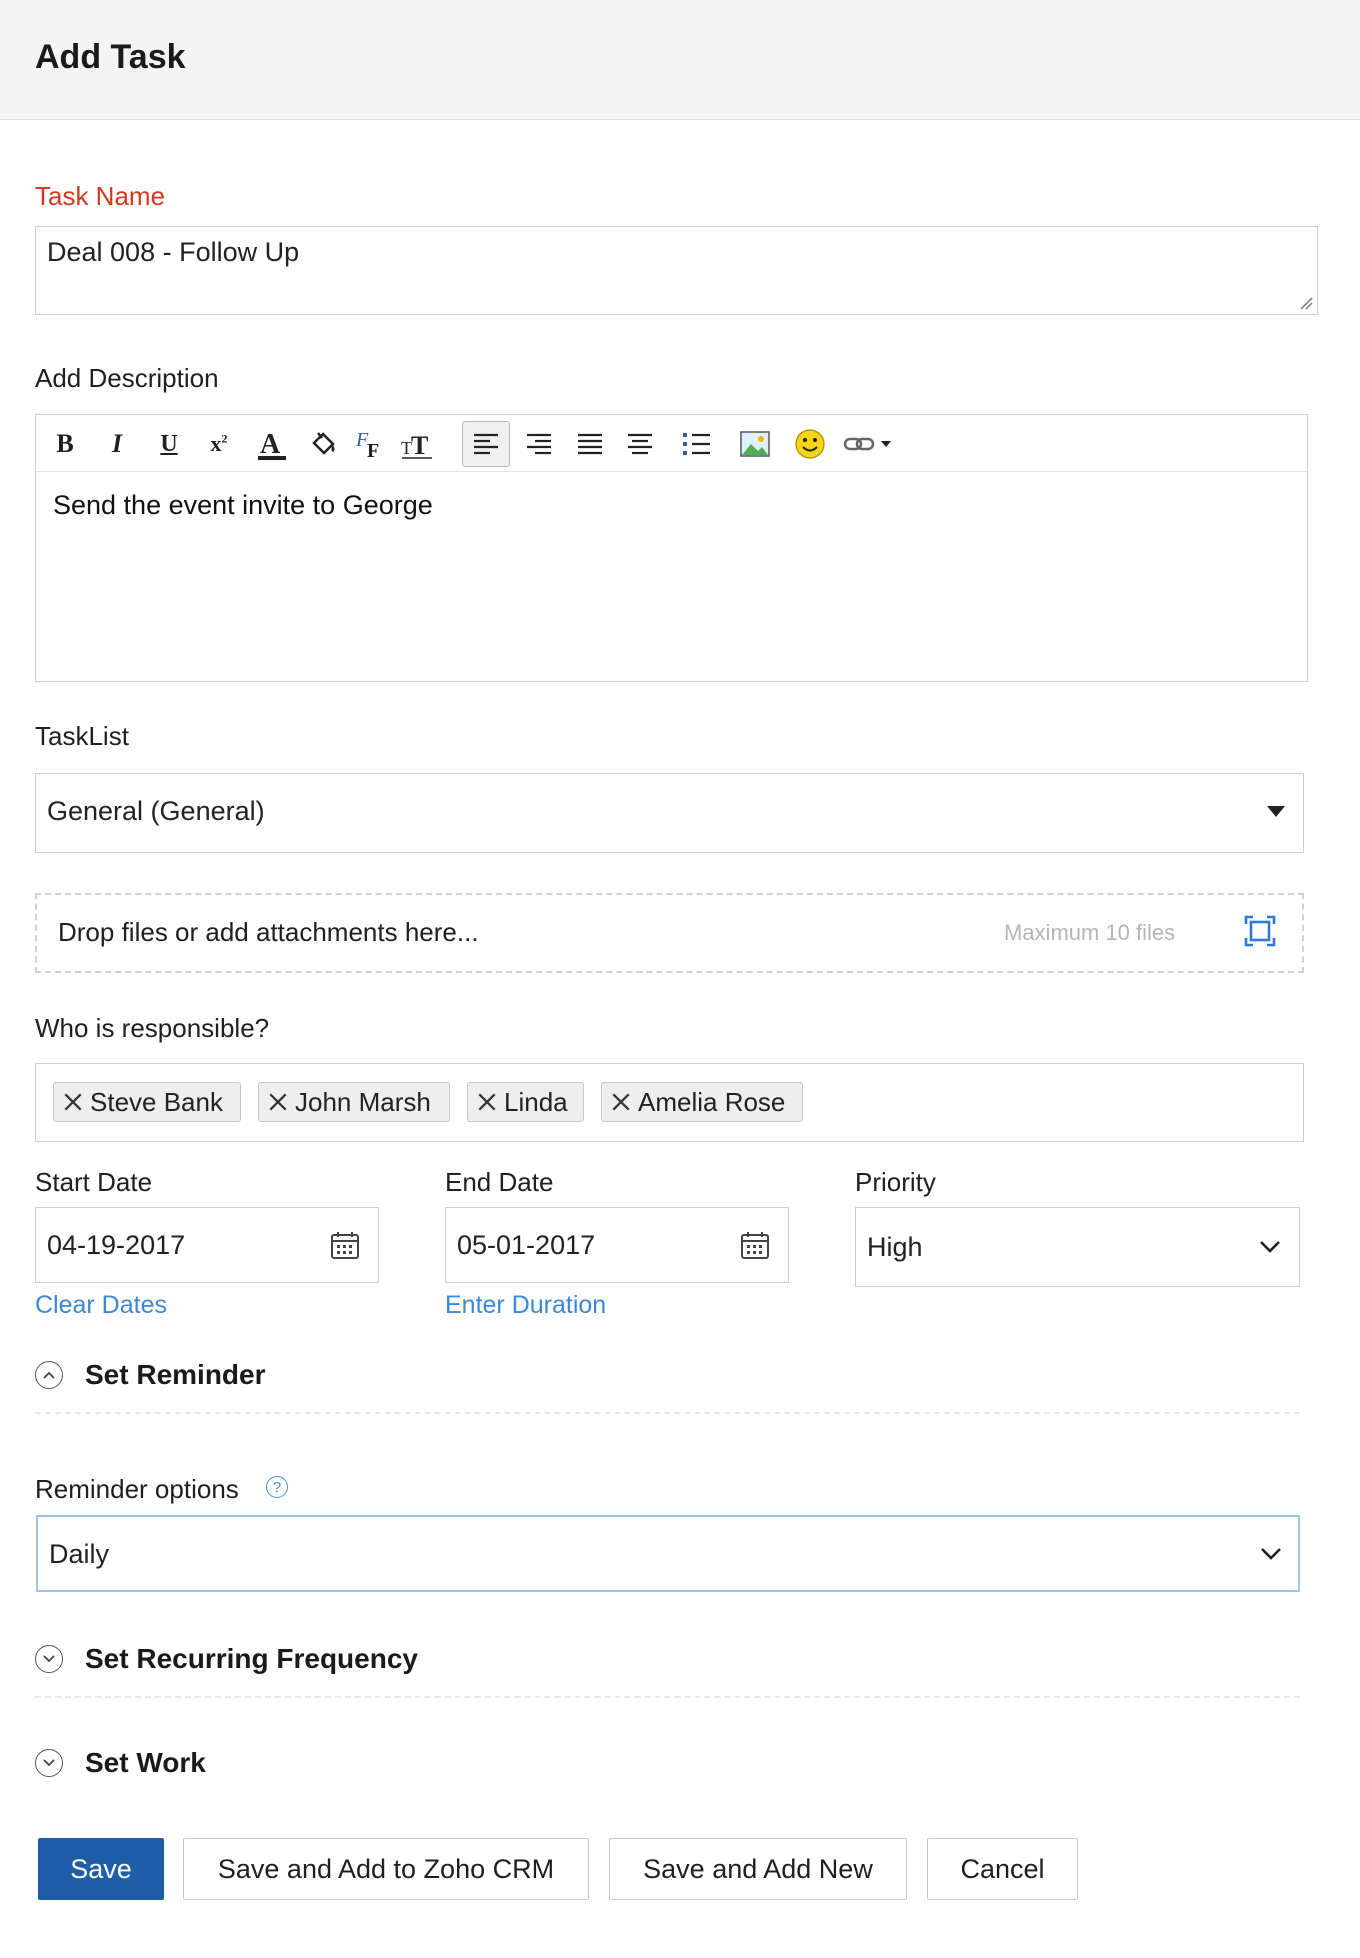  I want to click on align-left-icon, so click(486, 444).